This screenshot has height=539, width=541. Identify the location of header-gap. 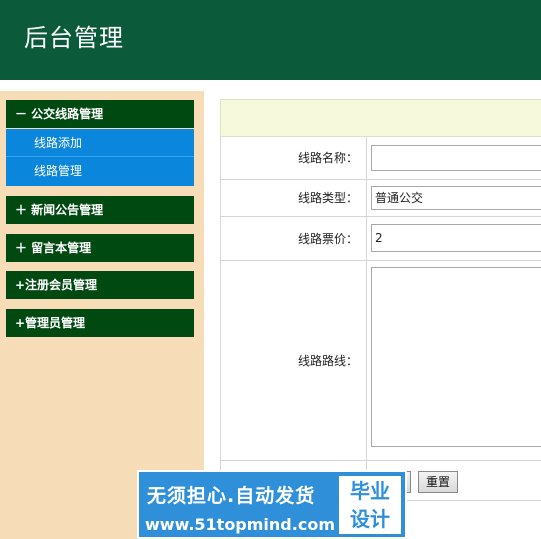
(270, 85).